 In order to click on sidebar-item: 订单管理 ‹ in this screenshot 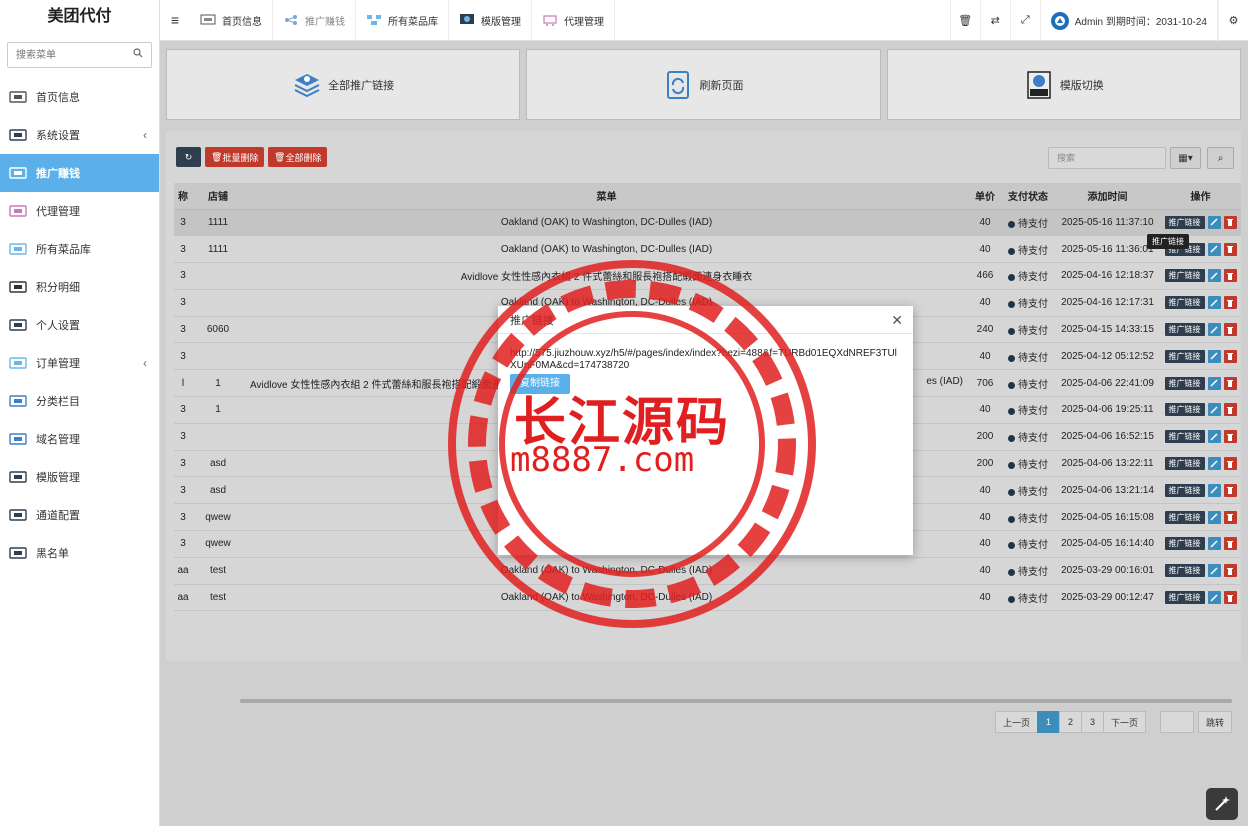, I will do `click(79, 363)`.